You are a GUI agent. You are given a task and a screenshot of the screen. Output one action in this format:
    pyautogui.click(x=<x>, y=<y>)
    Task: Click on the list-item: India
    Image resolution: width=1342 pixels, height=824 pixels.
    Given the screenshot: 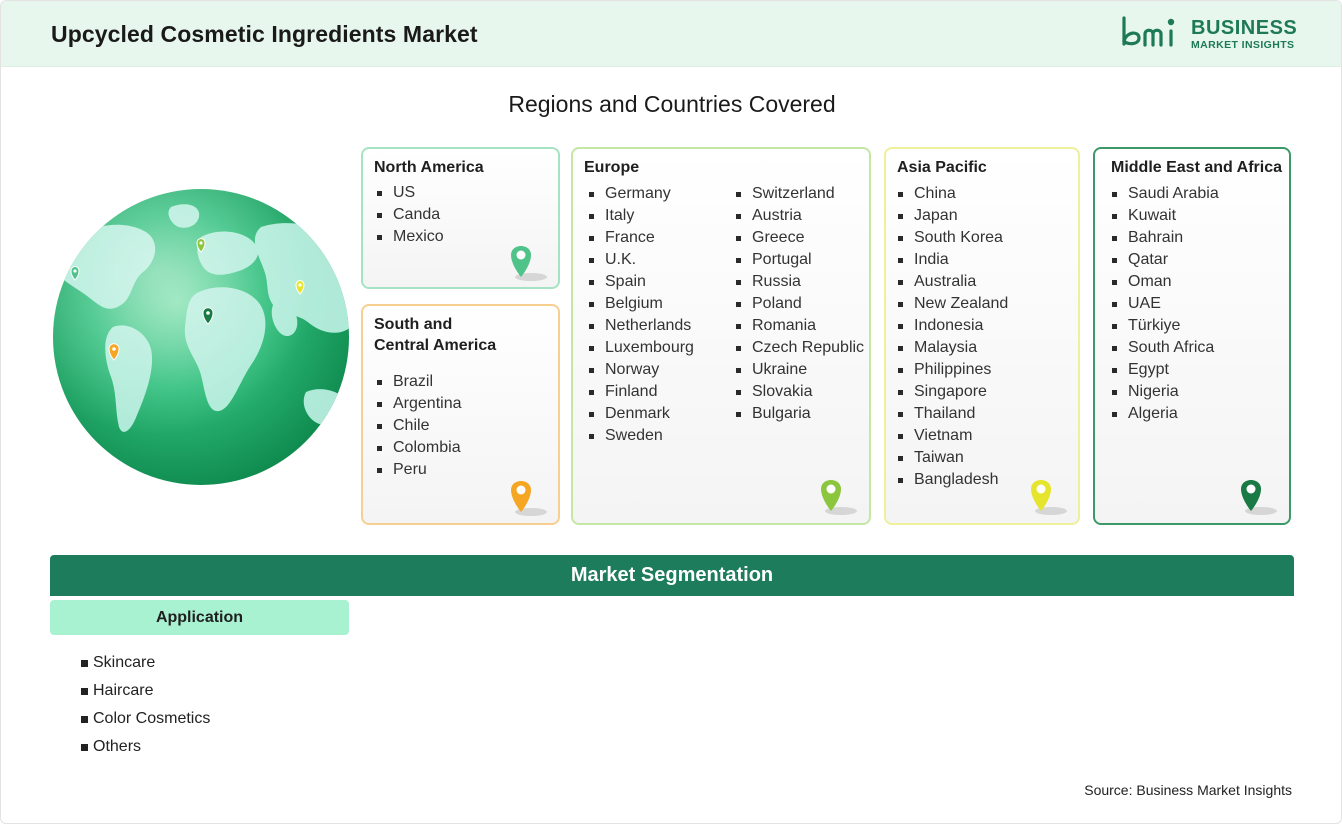 What is the action you would take?
    pyautogui.click(x=952, y=260)
    